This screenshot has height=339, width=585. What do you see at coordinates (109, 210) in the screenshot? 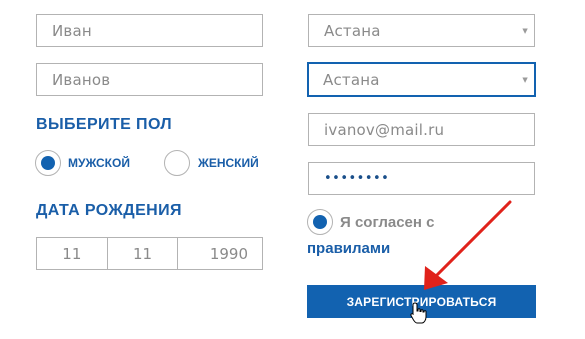
I see `birth-date-heading: ДАТА РОЖДЕНИЯ` at bounding box center [109, 210].